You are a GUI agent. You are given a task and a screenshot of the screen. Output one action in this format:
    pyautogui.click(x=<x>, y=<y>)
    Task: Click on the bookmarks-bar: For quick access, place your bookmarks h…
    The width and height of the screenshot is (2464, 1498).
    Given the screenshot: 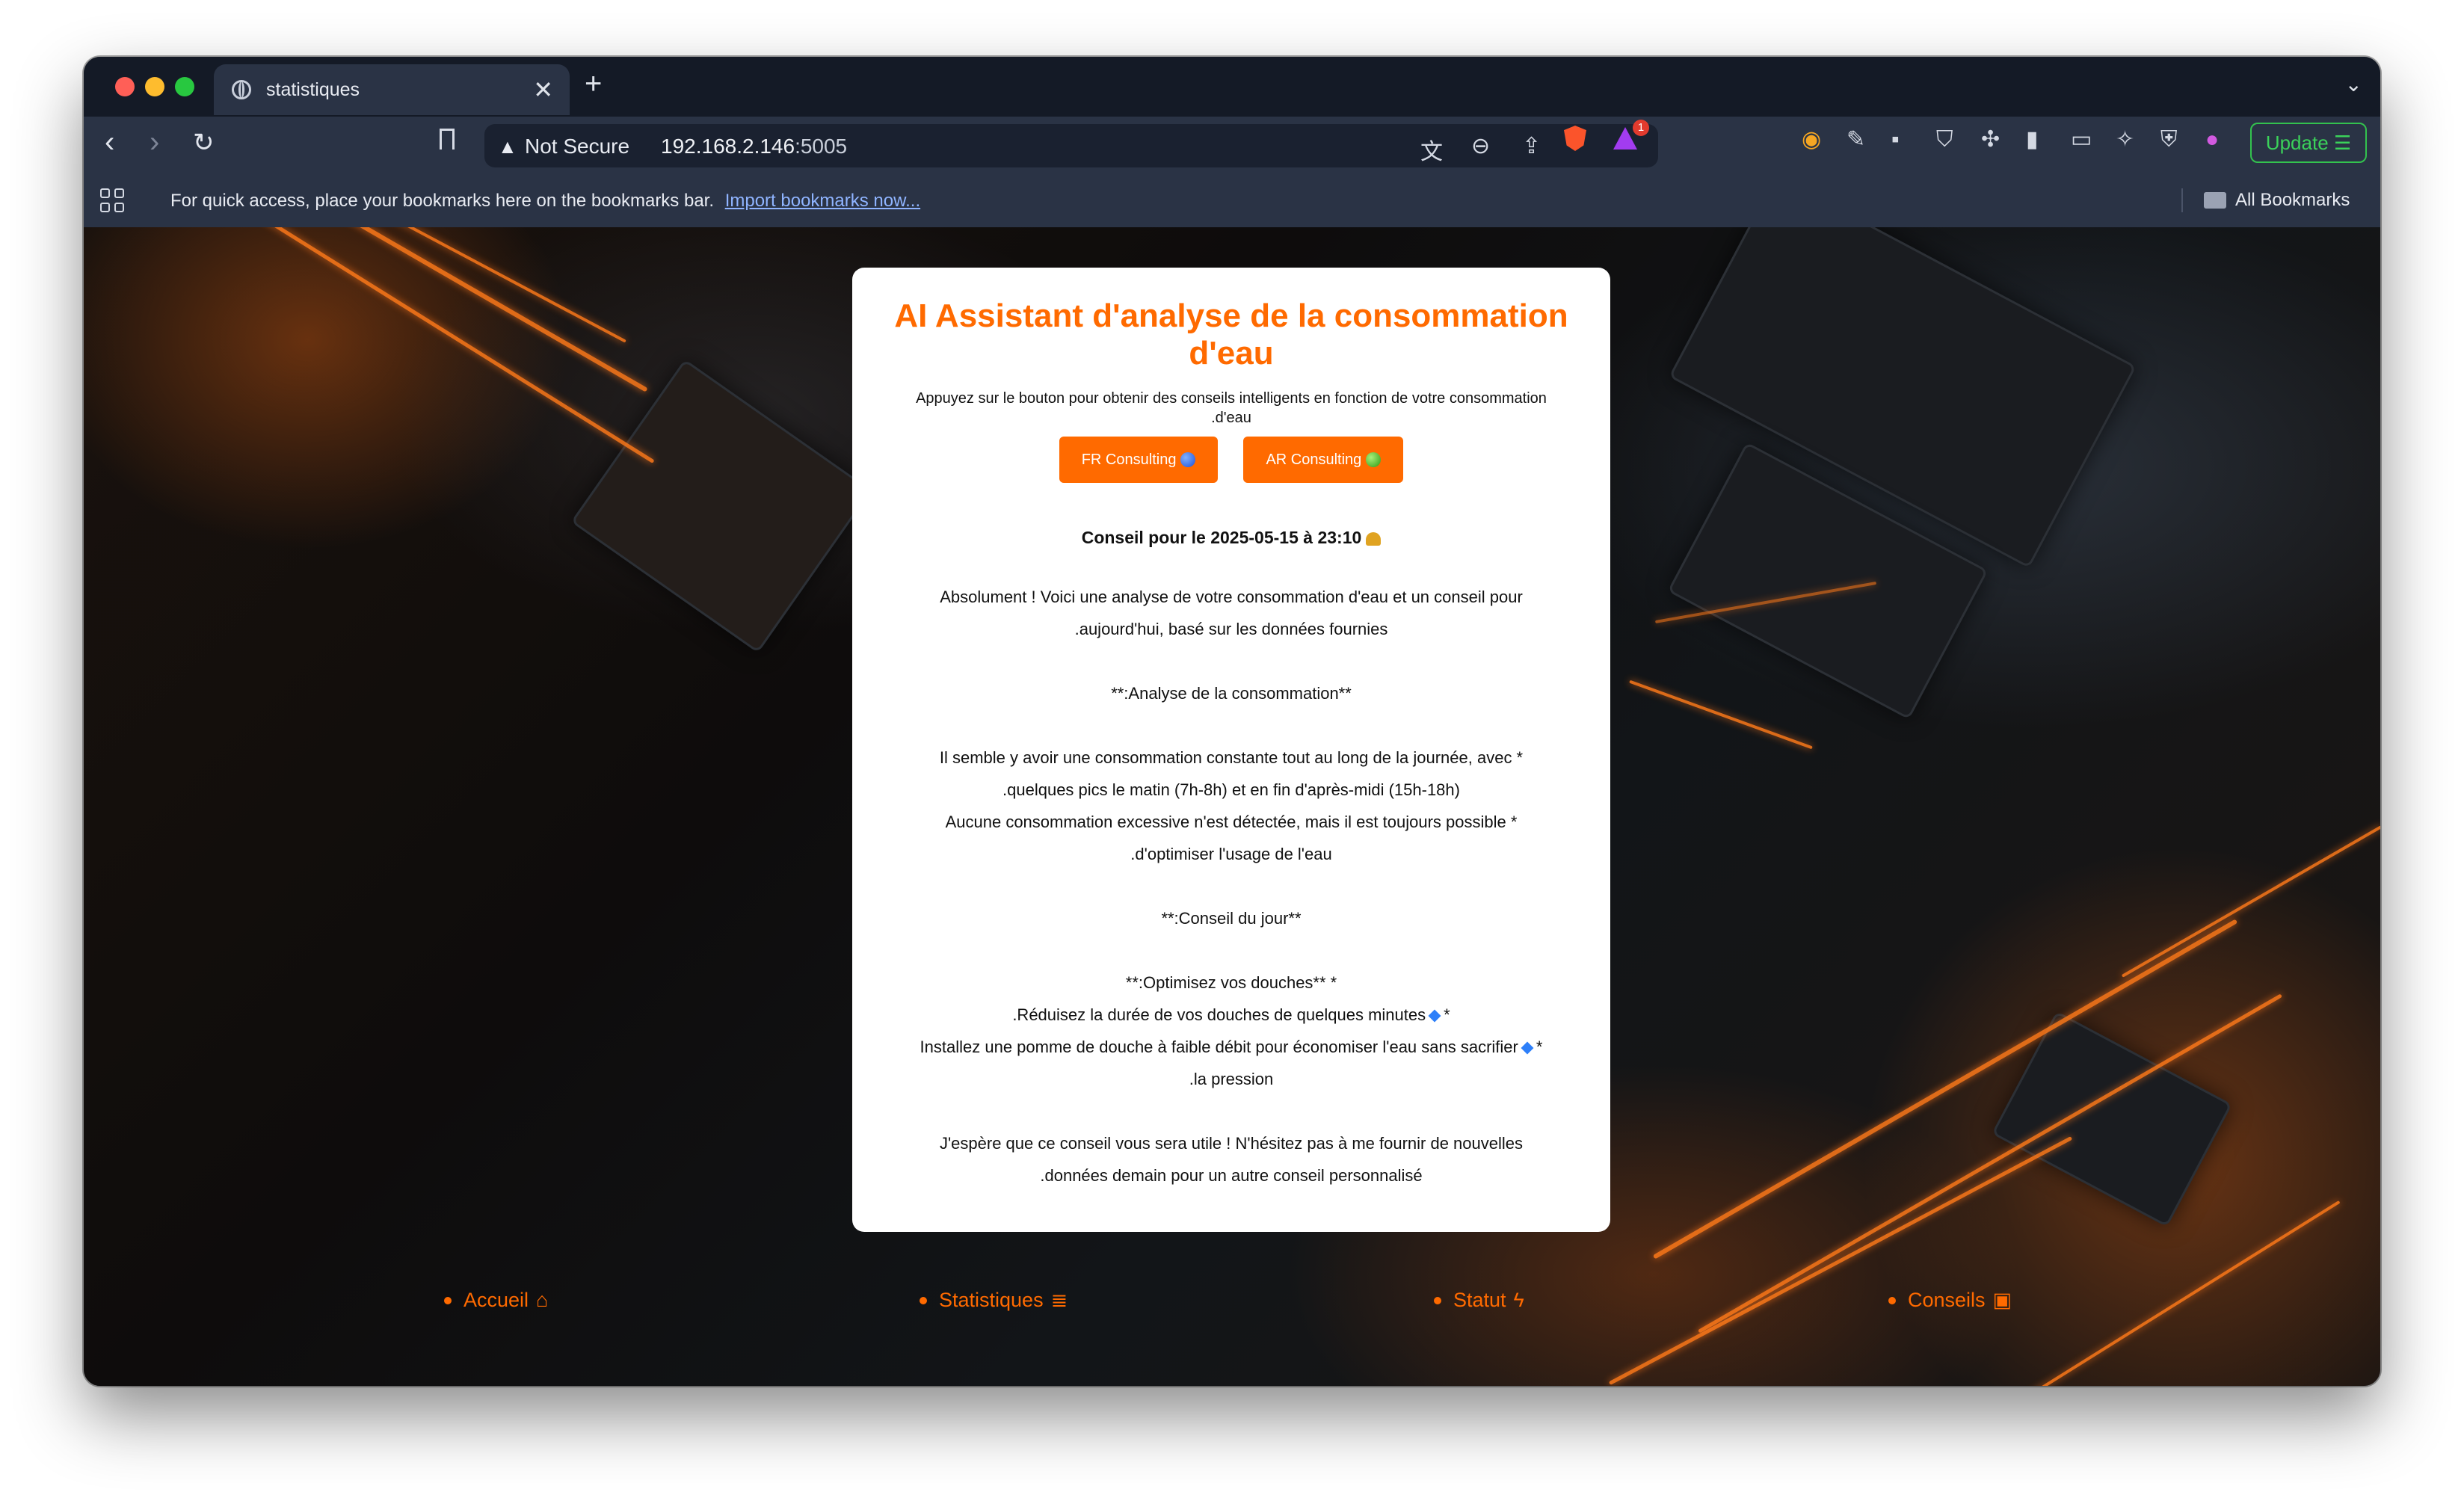 What is the action you would take?
    pyautogui.click(x=1232, y=200)
    